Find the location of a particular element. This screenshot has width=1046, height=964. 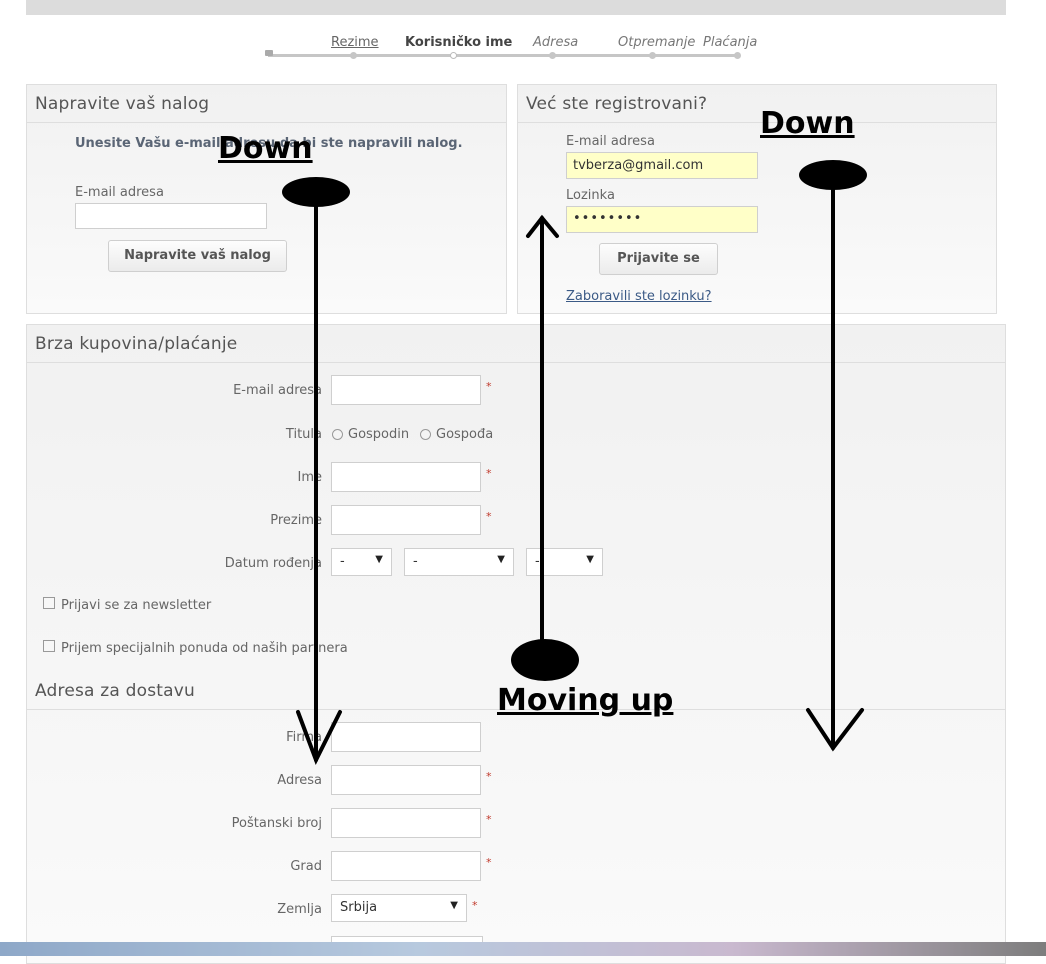

annotation-down-left: Down is located at coordinates (265, 148).